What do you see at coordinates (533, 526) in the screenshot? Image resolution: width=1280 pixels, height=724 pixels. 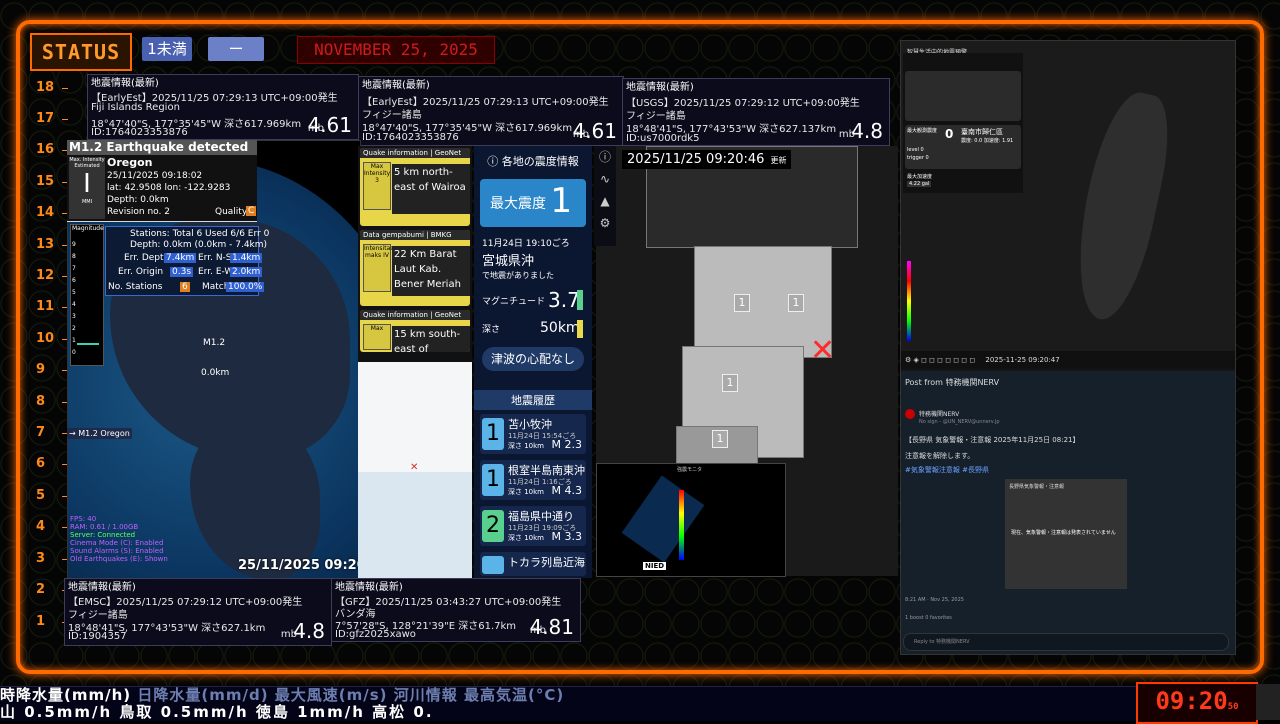 I see `history-item: 2 福島県中通り 11月23日 19:09ごろ 深さ 10km M 3.3` at bounding box center [533, 526].